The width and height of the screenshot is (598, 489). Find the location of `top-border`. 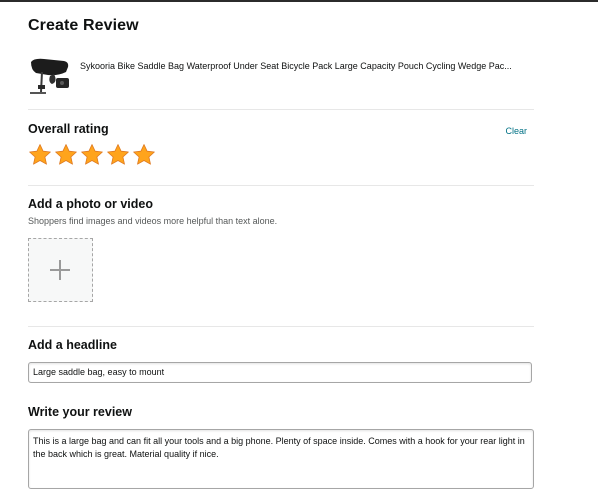

top-border is located at coordinates (299, 1).